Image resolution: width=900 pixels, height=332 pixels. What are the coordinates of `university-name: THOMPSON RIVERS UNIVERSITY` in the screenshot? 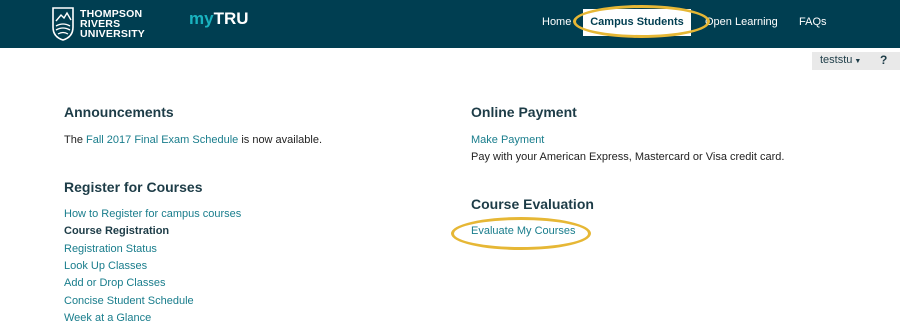 It's located at (113, 24).